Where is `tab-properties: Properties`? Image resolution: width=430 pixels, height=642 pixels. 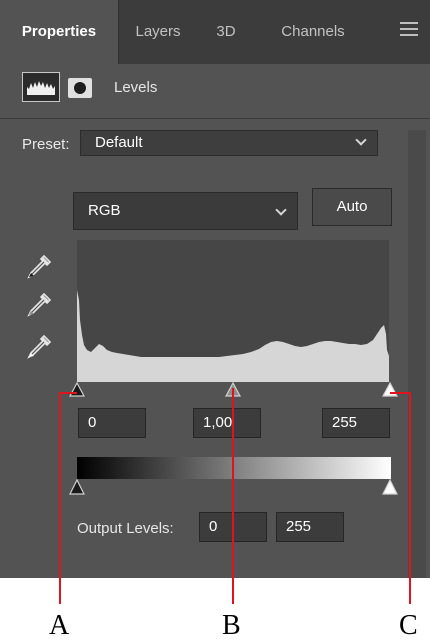
tab-properties: Properties is located at coordinates (59, 32).